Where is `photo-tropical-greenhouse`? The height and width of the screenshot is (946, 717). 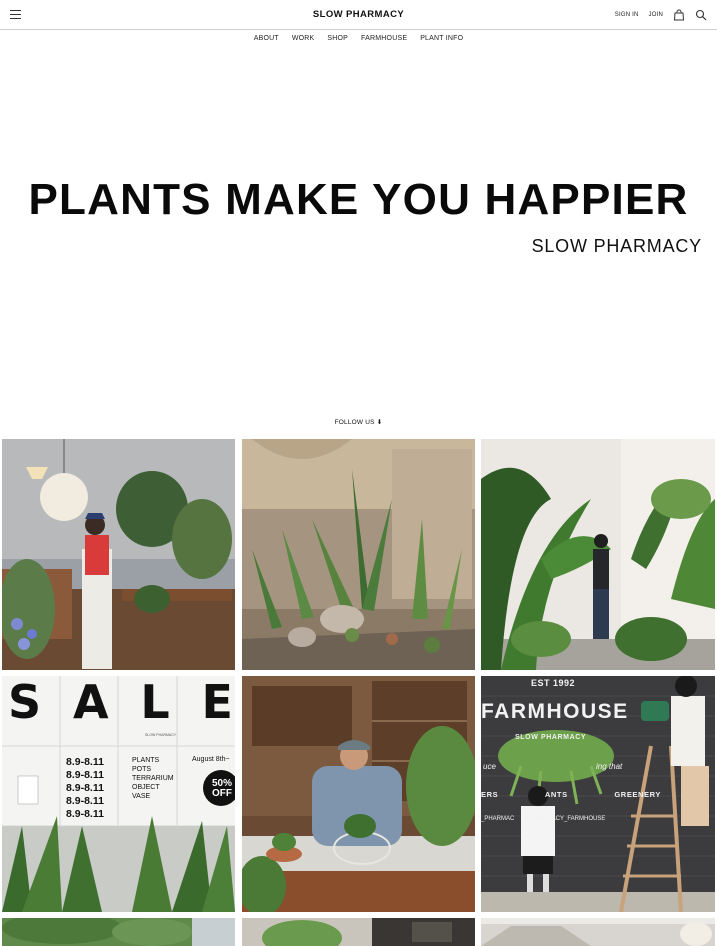
photo-tropical-greenhouse is located at coordinates (598, 554).